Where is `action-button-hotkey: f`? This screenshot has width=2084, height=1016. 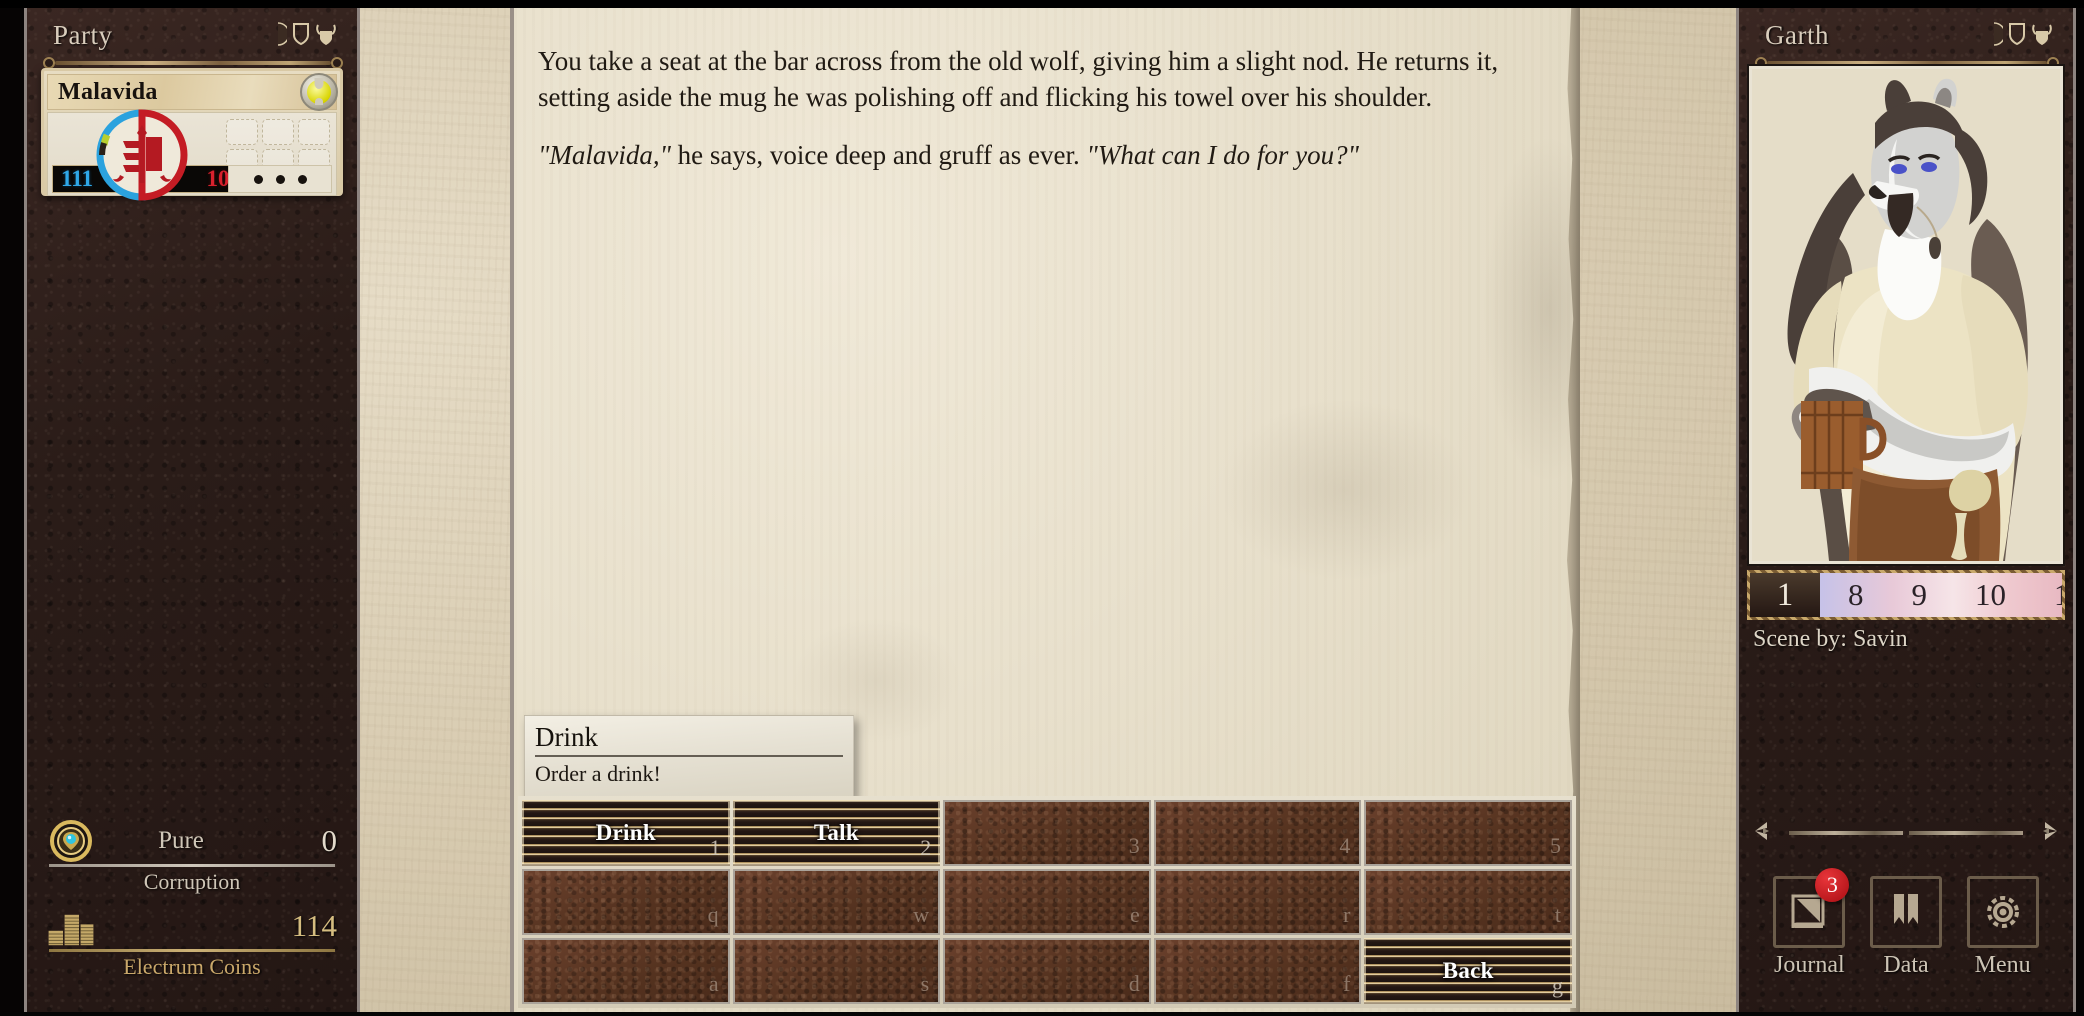
action-button-hotkey: f is located at coordinates (1347, 983).